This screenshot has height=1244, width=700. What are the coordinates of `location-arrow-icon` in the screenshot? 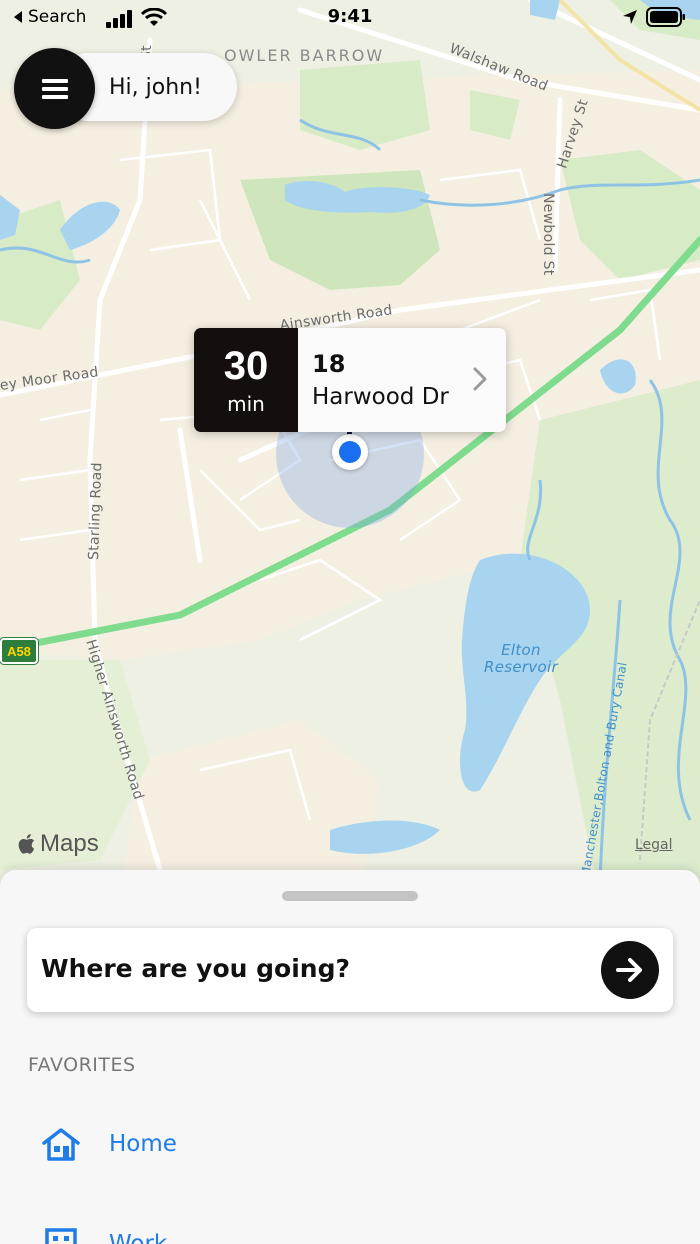 It's located at (630, 17).